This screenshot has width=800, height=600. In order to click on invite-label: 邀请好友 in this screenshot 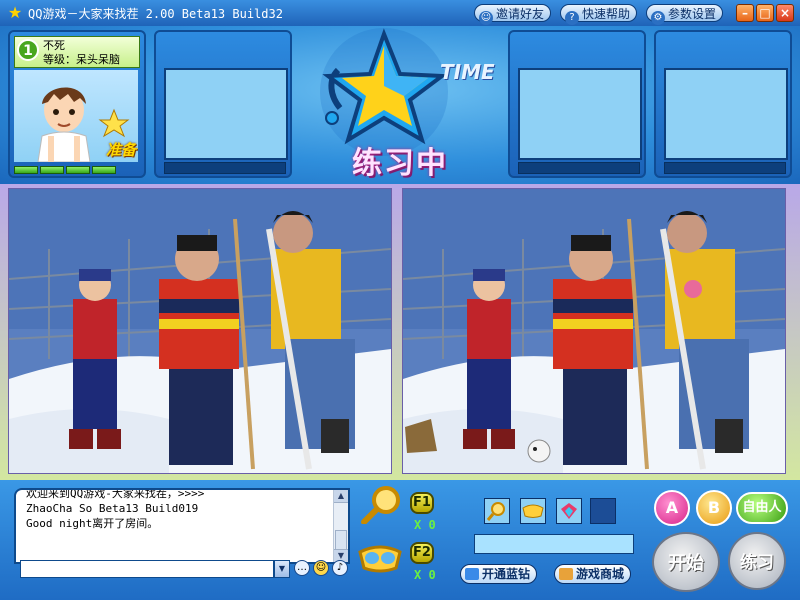, I will do `click(520, 14)`.